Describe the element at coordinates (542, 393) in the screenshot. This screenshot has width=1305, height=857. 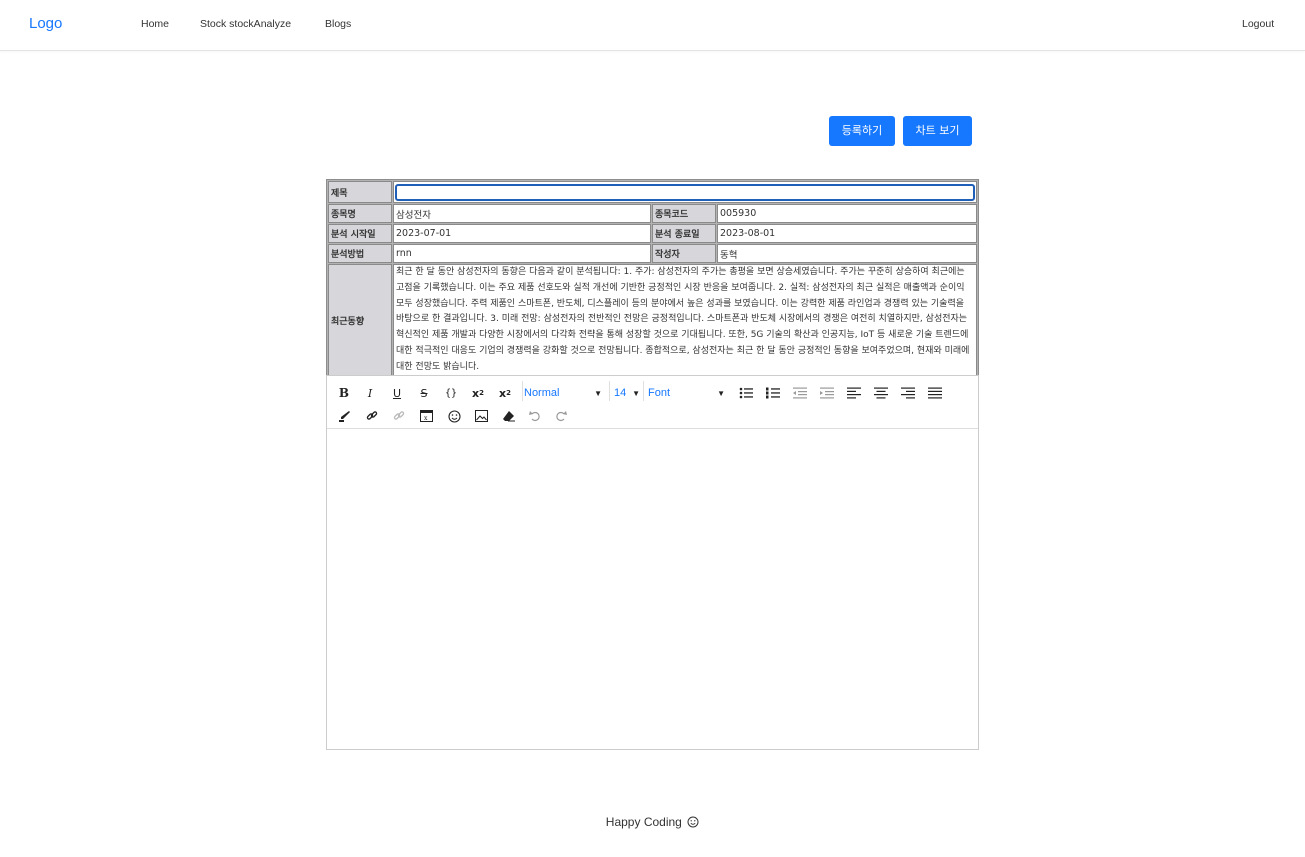
I see `heading-select-value: Normal` at that location.